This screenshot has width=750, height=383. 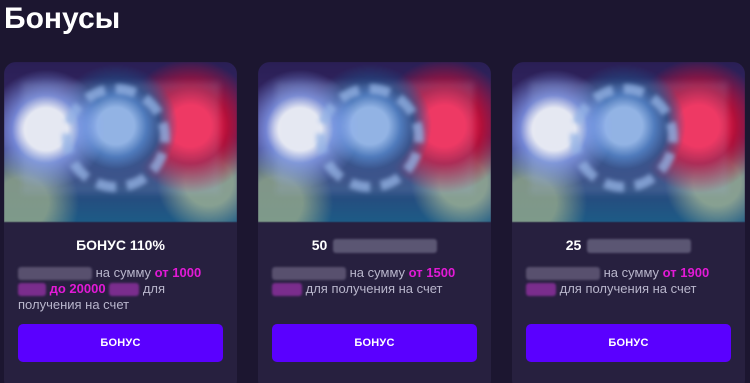 What do you see at coordinates (686, 272) in the screenshot?
I see `desc-amount: от 1900` at bounding box center [686, 272].